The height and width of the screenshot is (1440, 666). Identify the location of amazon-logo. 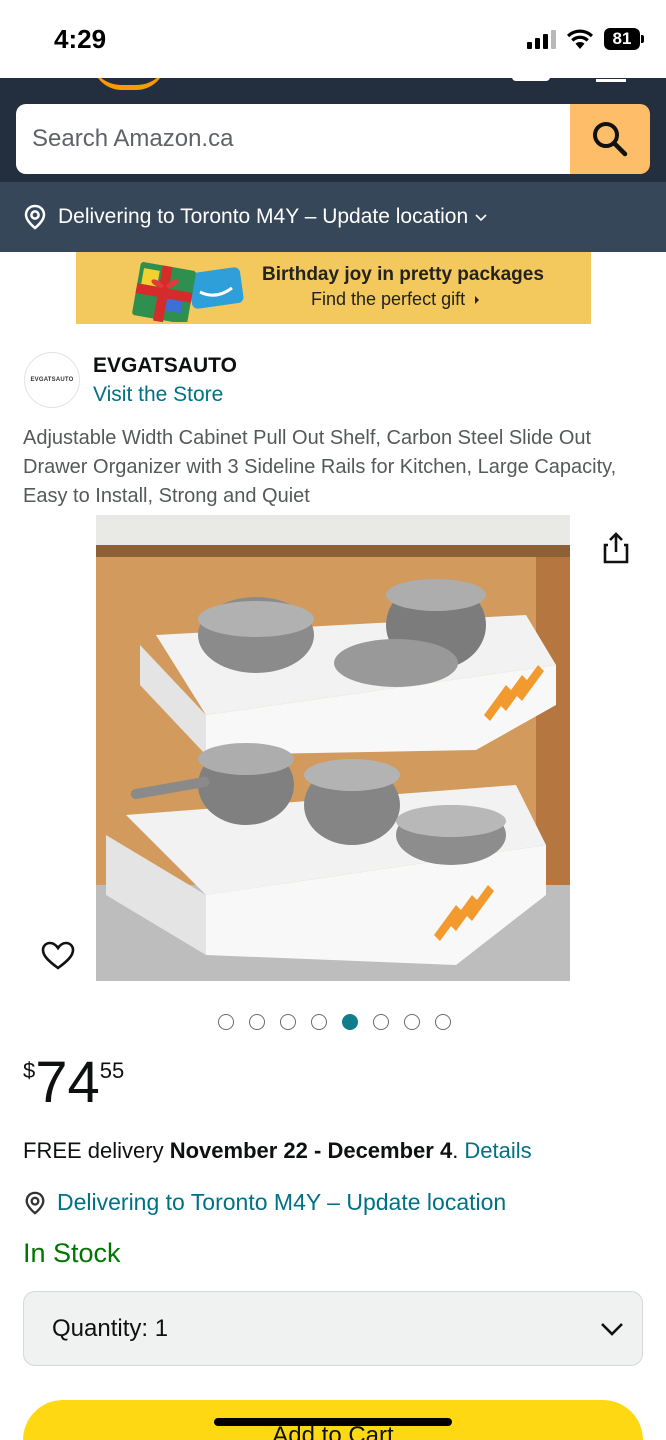
(129, 84).